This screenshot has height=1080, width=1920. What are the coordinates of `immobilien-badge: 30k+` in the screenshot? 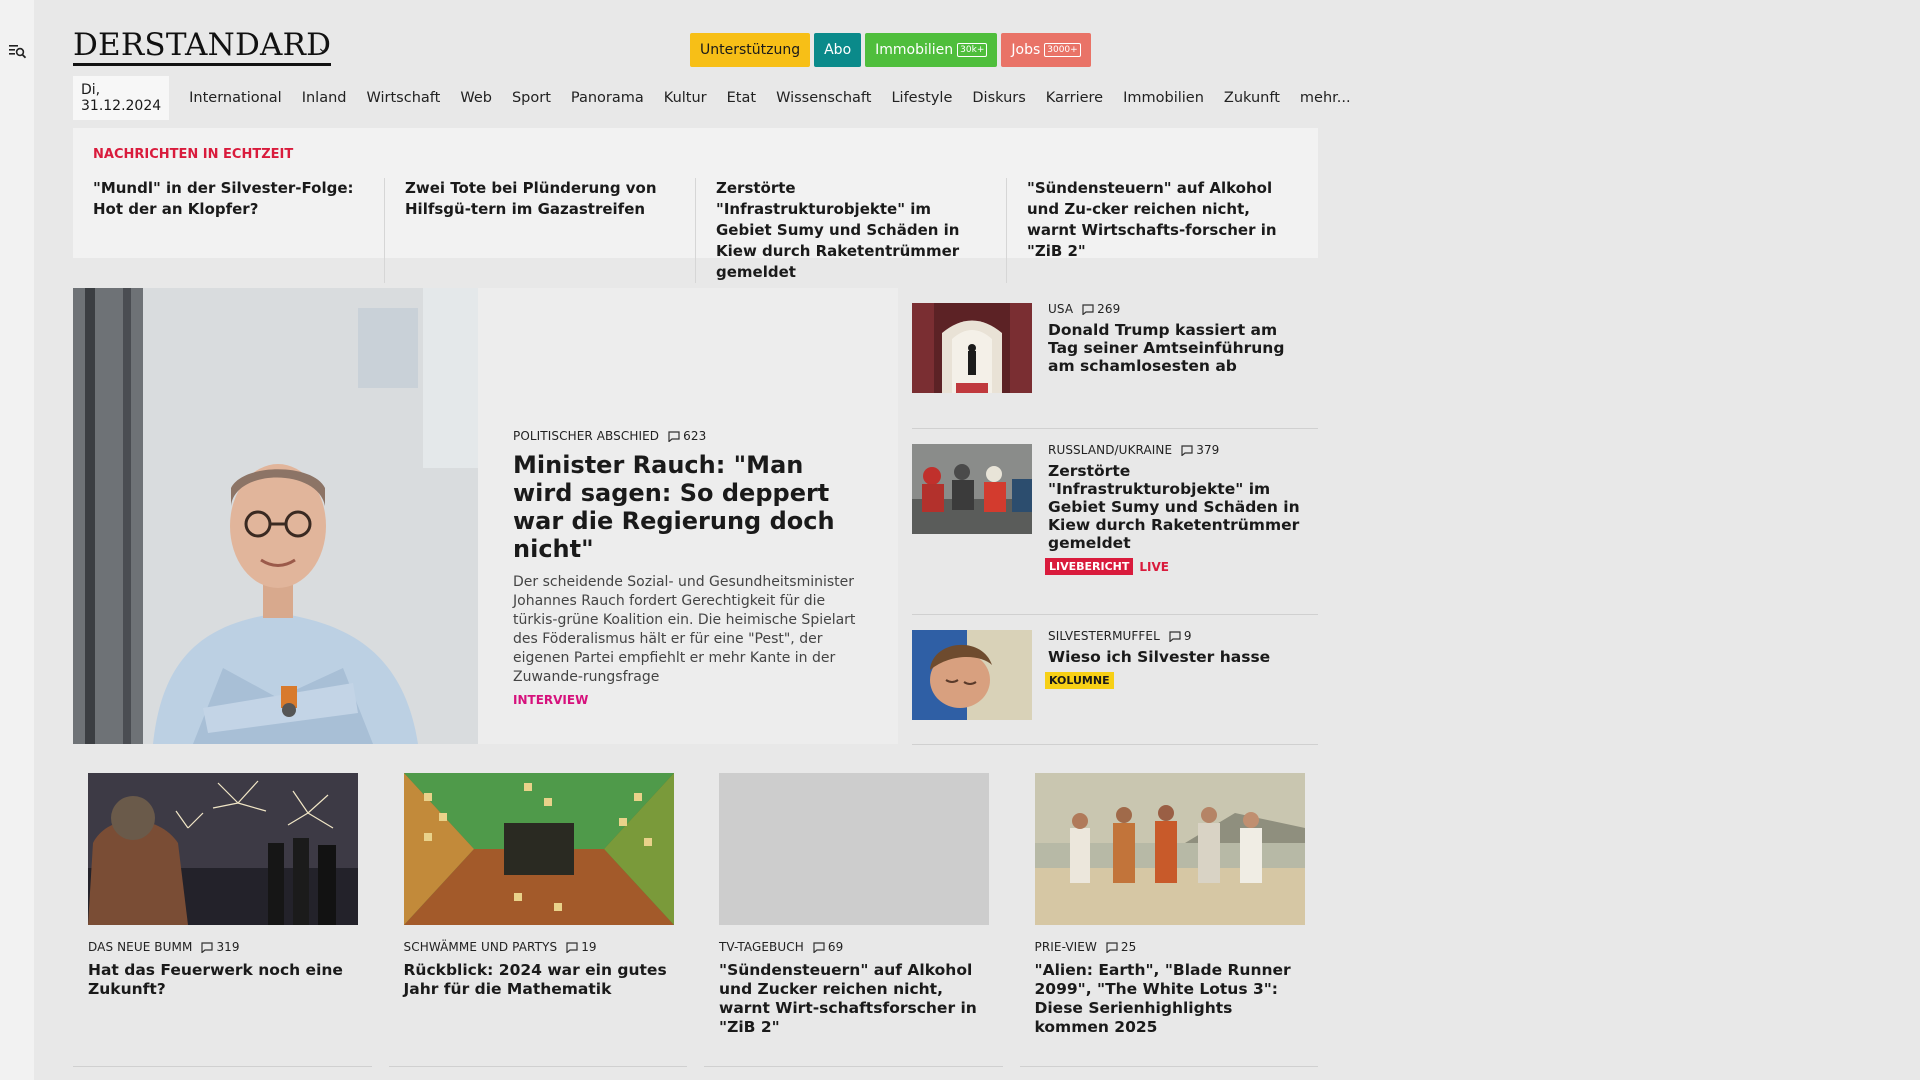 It's located at (972, 50).